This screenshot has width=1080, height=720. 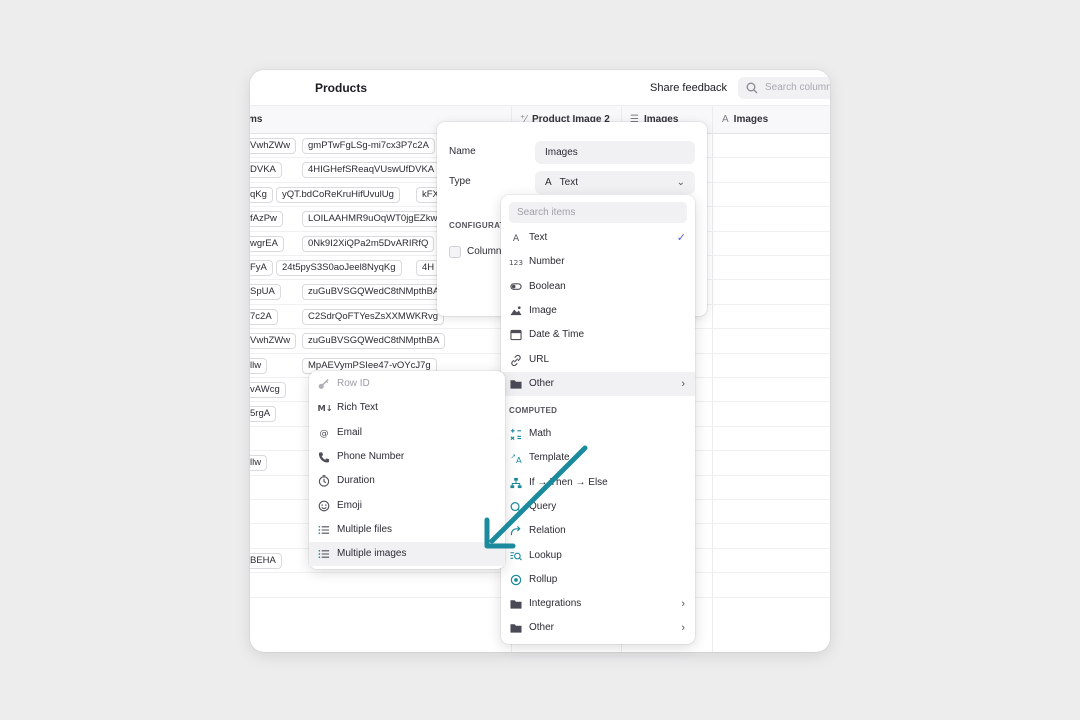 What do you see at coordinates (455, 252) in the screenshot?
I see `column-checkbox` at bounding box center [455, 252].